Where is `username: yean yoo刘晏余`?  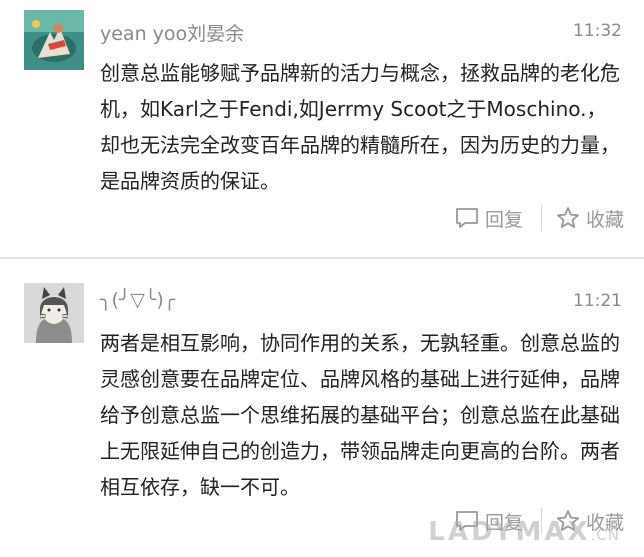
username: yean yoo刘晏余 is located at coordinates (172, 32).